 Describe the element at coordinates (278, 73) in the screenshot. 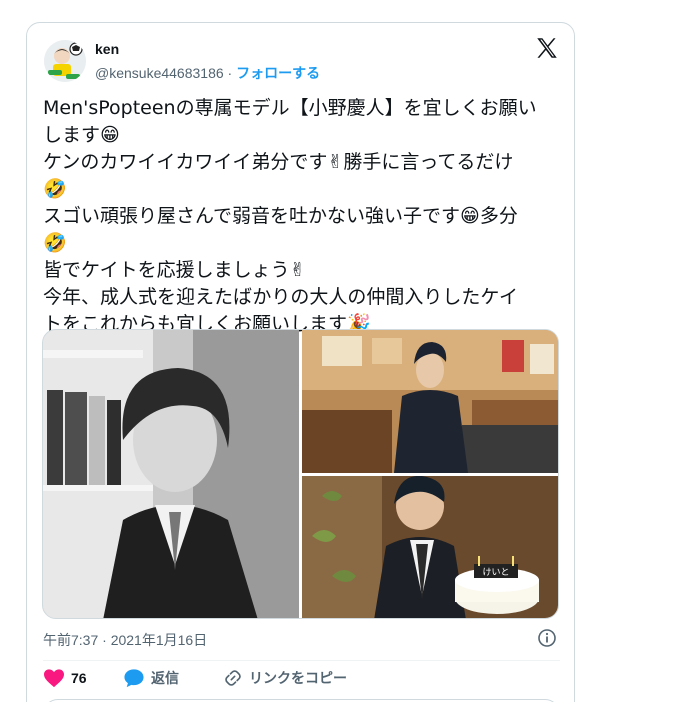

I see `follow-button: フォローする` at that location.